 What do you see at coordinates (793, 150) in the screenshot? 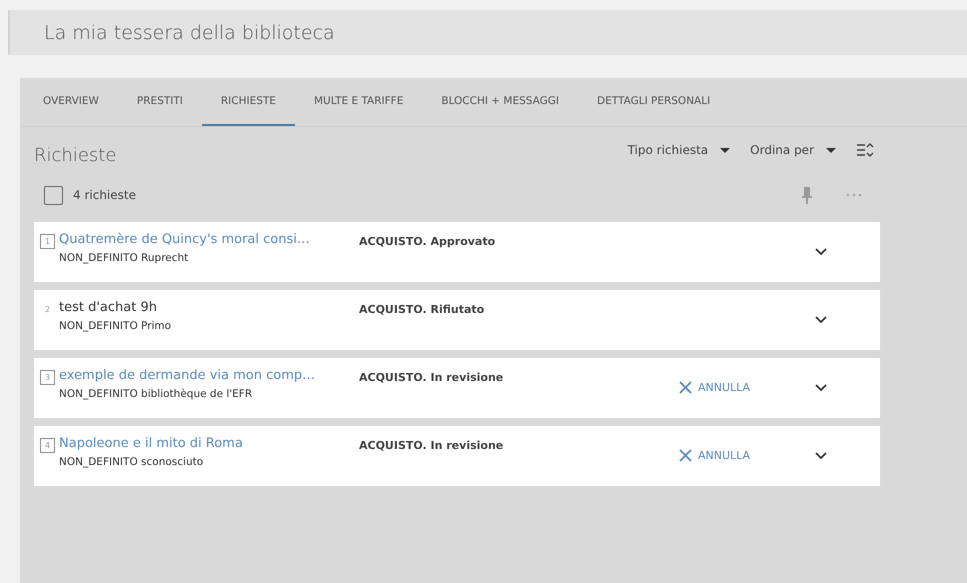
I see `filter-dropdown: Ordina per` at bounding box center [793, 150].